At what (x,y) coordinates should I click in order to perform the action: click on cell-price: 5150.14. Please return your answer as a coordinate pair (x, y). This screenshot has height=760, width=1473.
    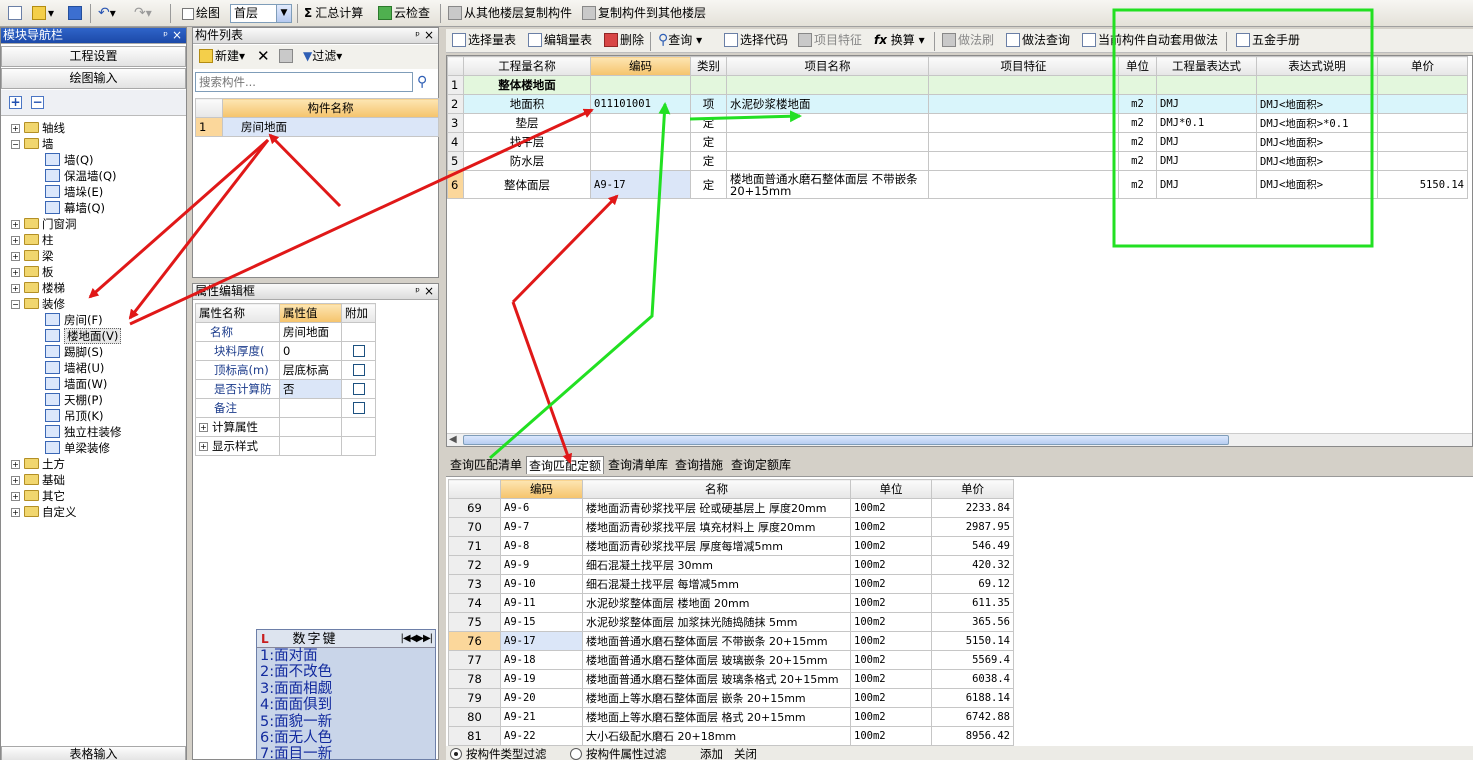
    Looking at the image, I should click on (972, 641).